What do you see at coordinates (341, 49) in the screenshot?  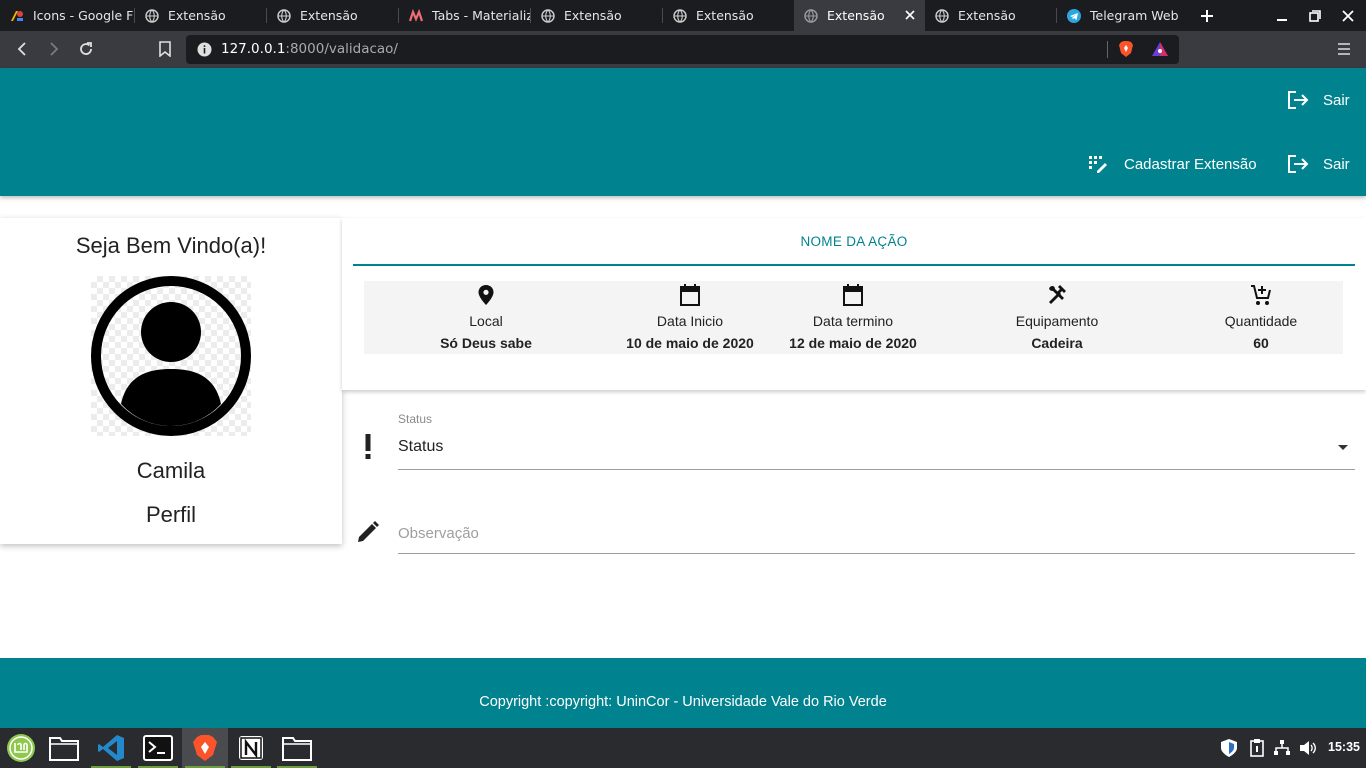 I see `url-path: :8000/validacao/` at bounding box center [341, 49].